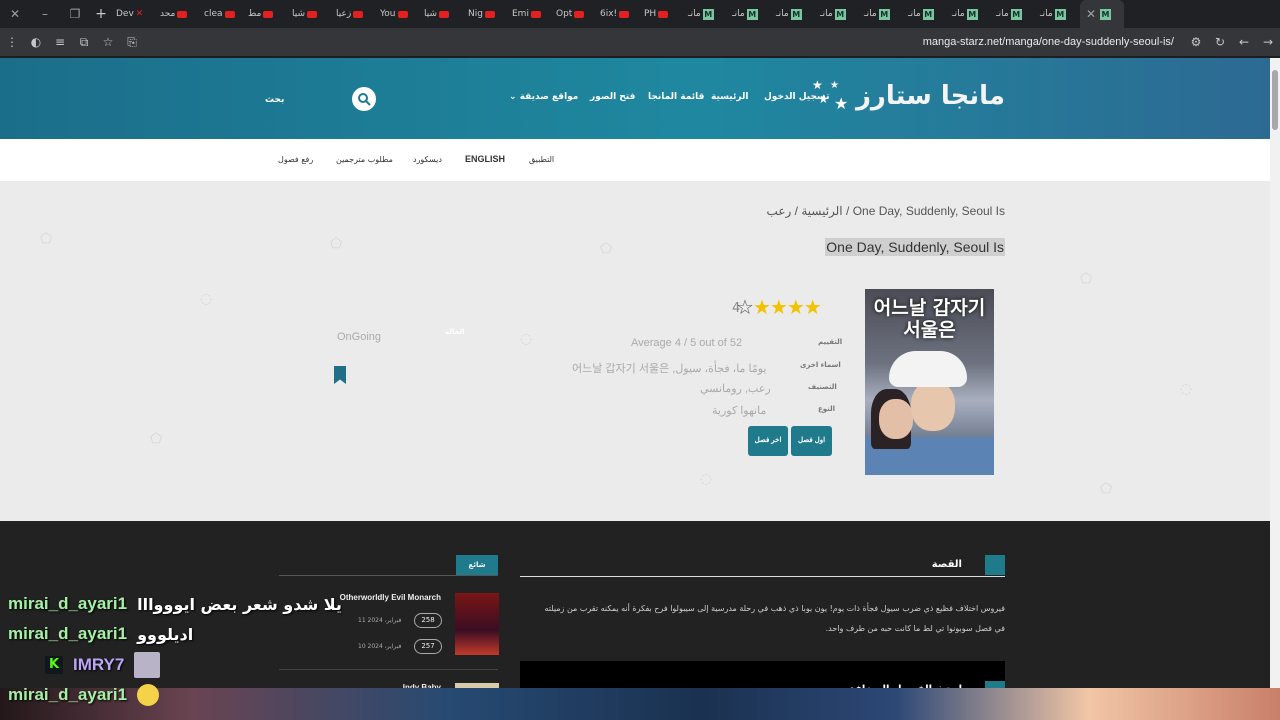 The width and height of the screenshot is (1280, 720). Describe the element at coordinates (134, 14) in the screenshot. I see `browser-tab: Dev ✕` at that location.